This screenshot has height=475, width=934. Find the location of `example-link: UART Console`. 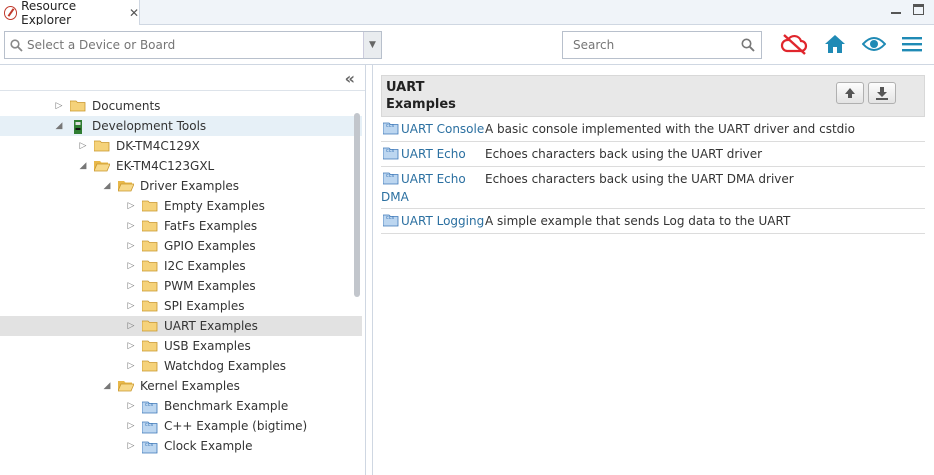

example-link: UART Console is located at coordinates (442, 129).